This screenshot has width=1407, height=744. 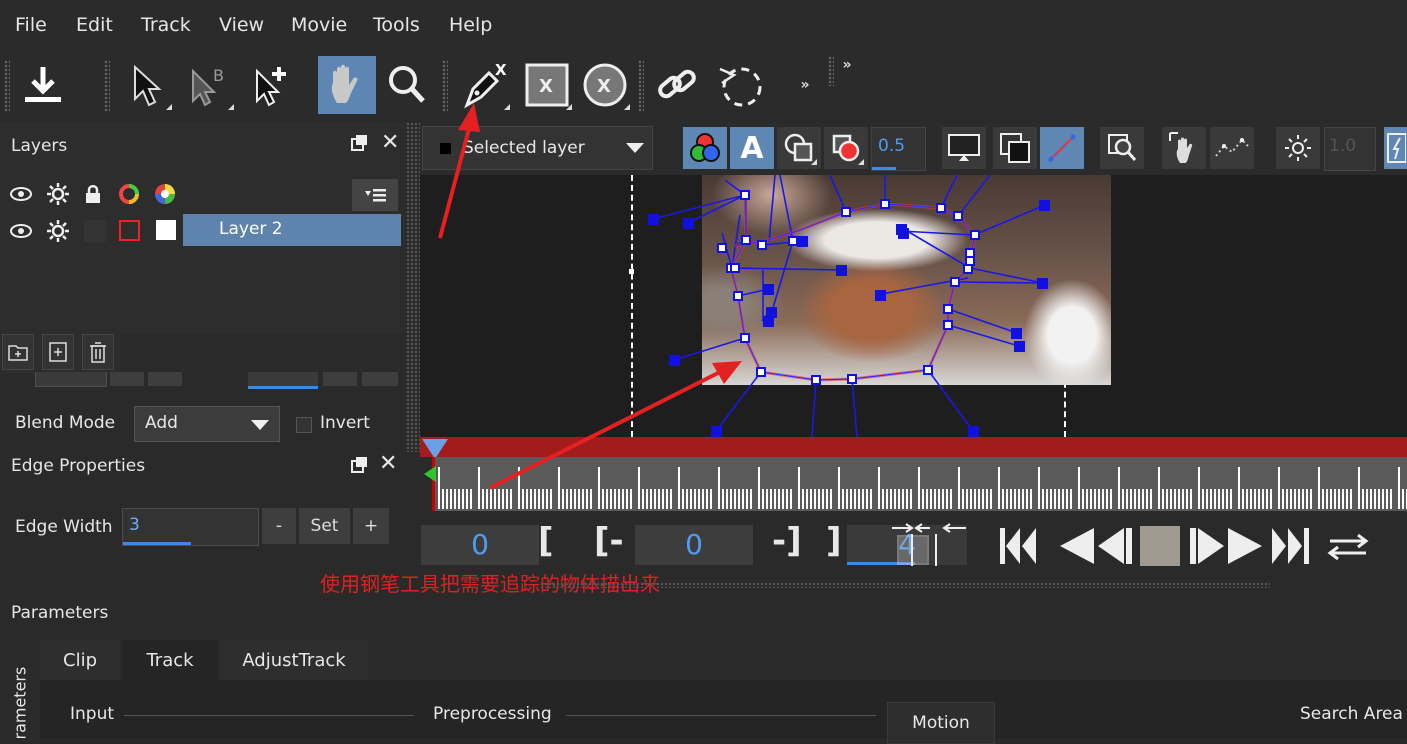 What do you see at coordinates (271, 85) in the screenshot?
I see `add-point-arrow-icon` at bounding box center [271, 85].